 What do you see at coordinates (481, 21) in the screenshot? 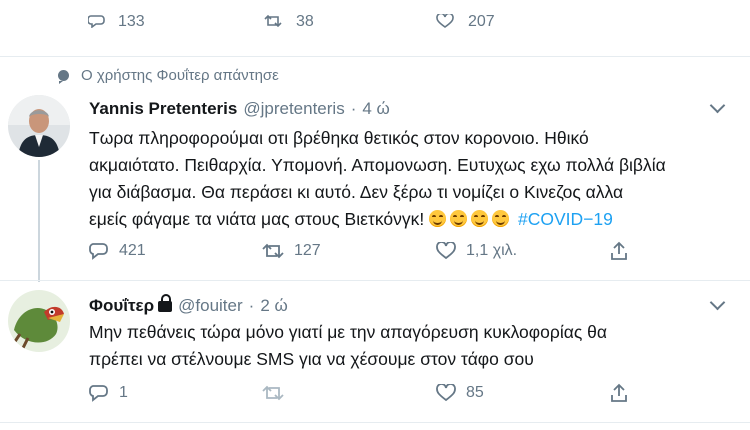
I see `previous-like-count: 207` at bounding box center [481, 21].